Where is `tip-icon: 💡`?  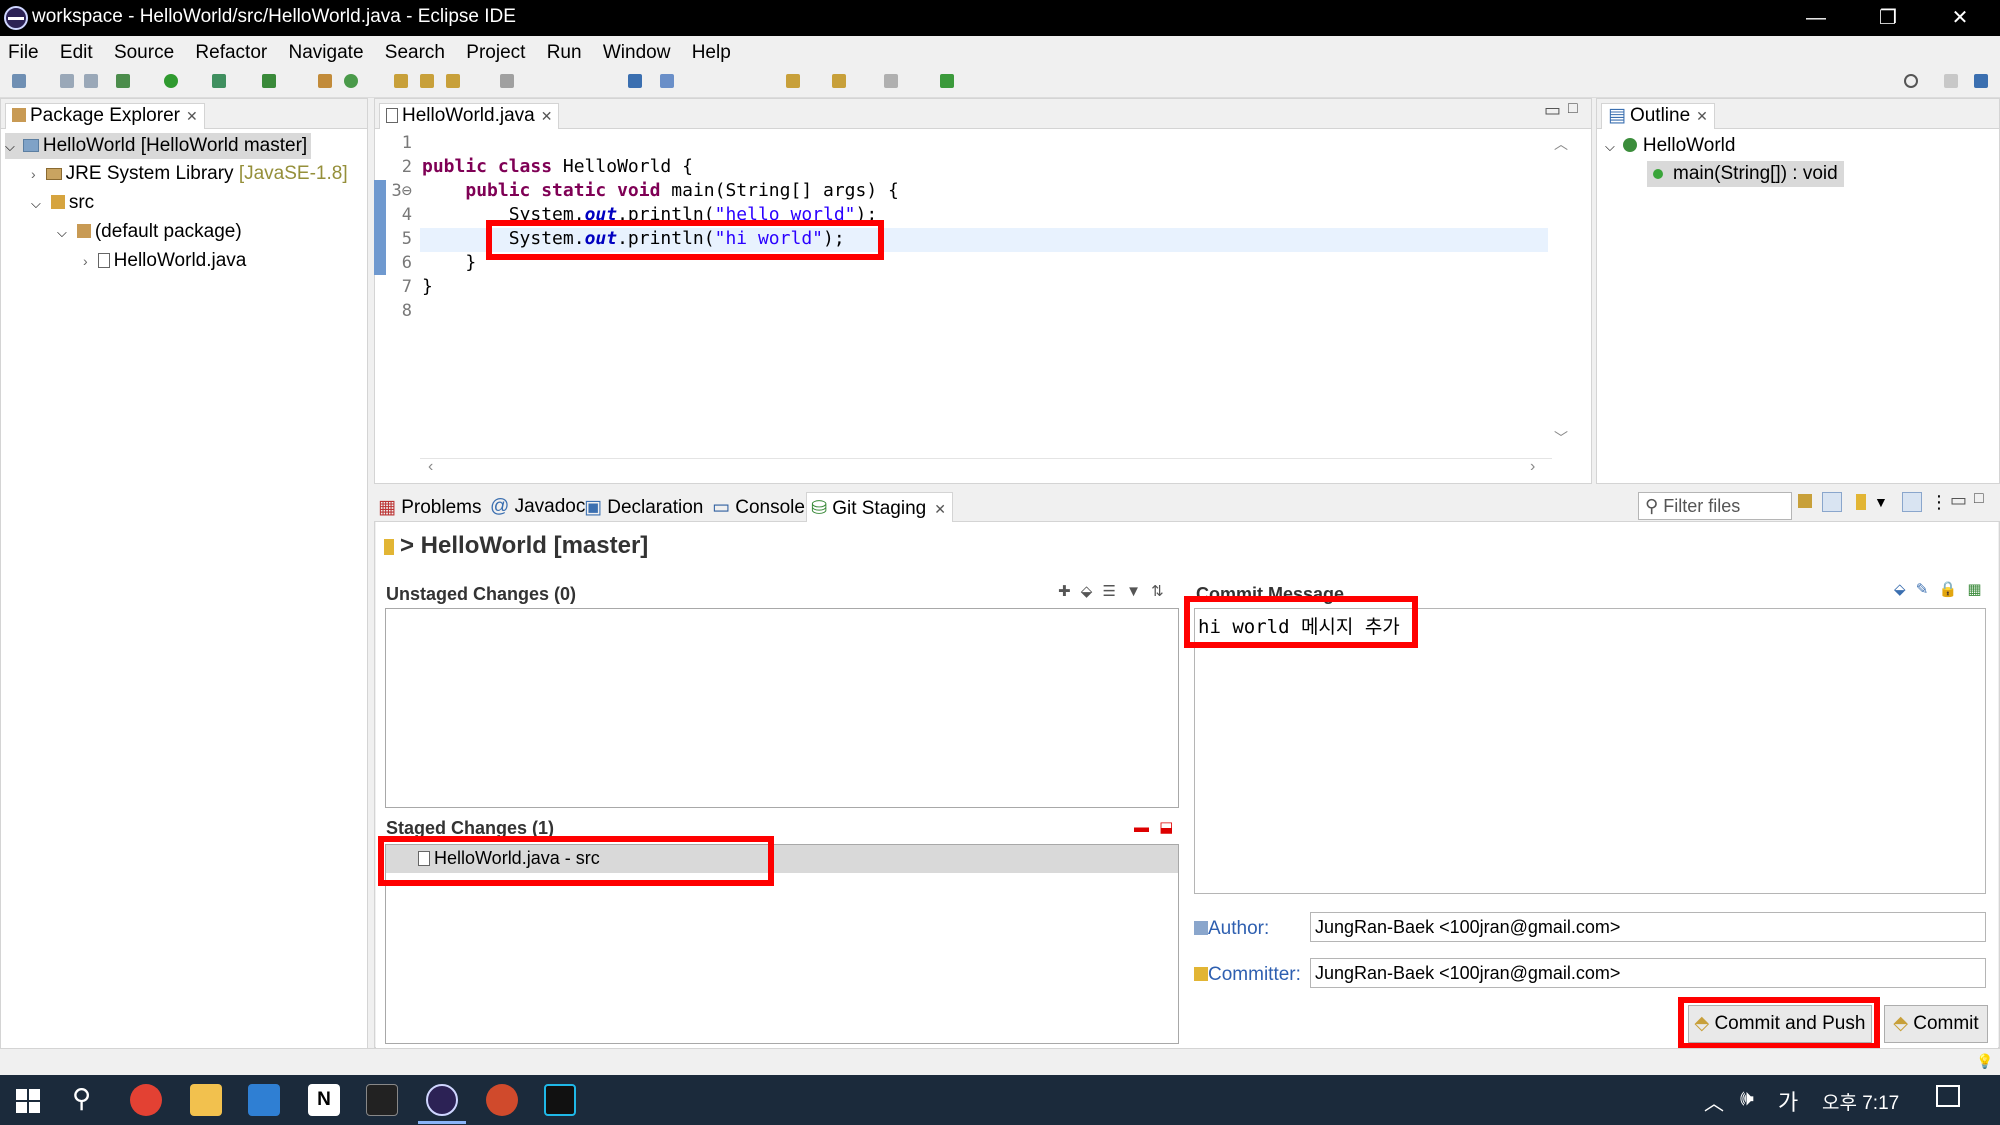
tip-icon: 💡 is located at coordinates (1984, 1061).